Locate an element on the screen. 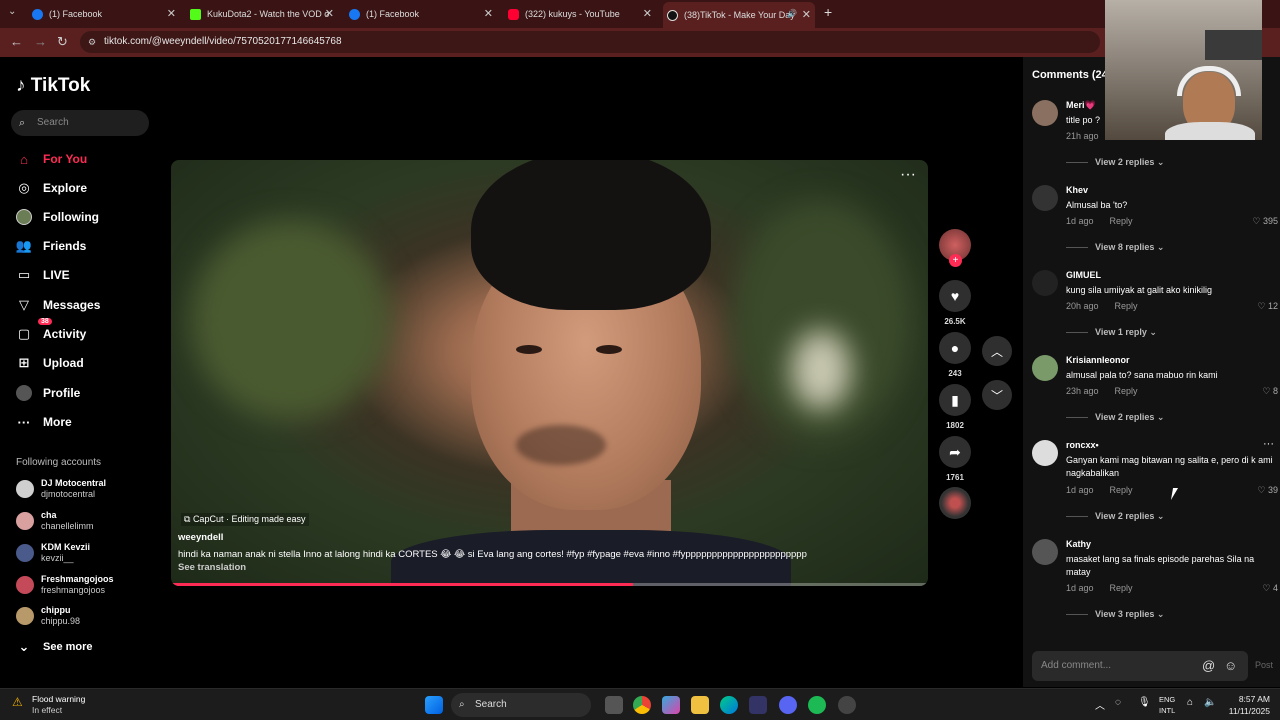 This screenshot has width=1280, height=720. volume-icon: 🔈 is located at coordinates (1210, 702).